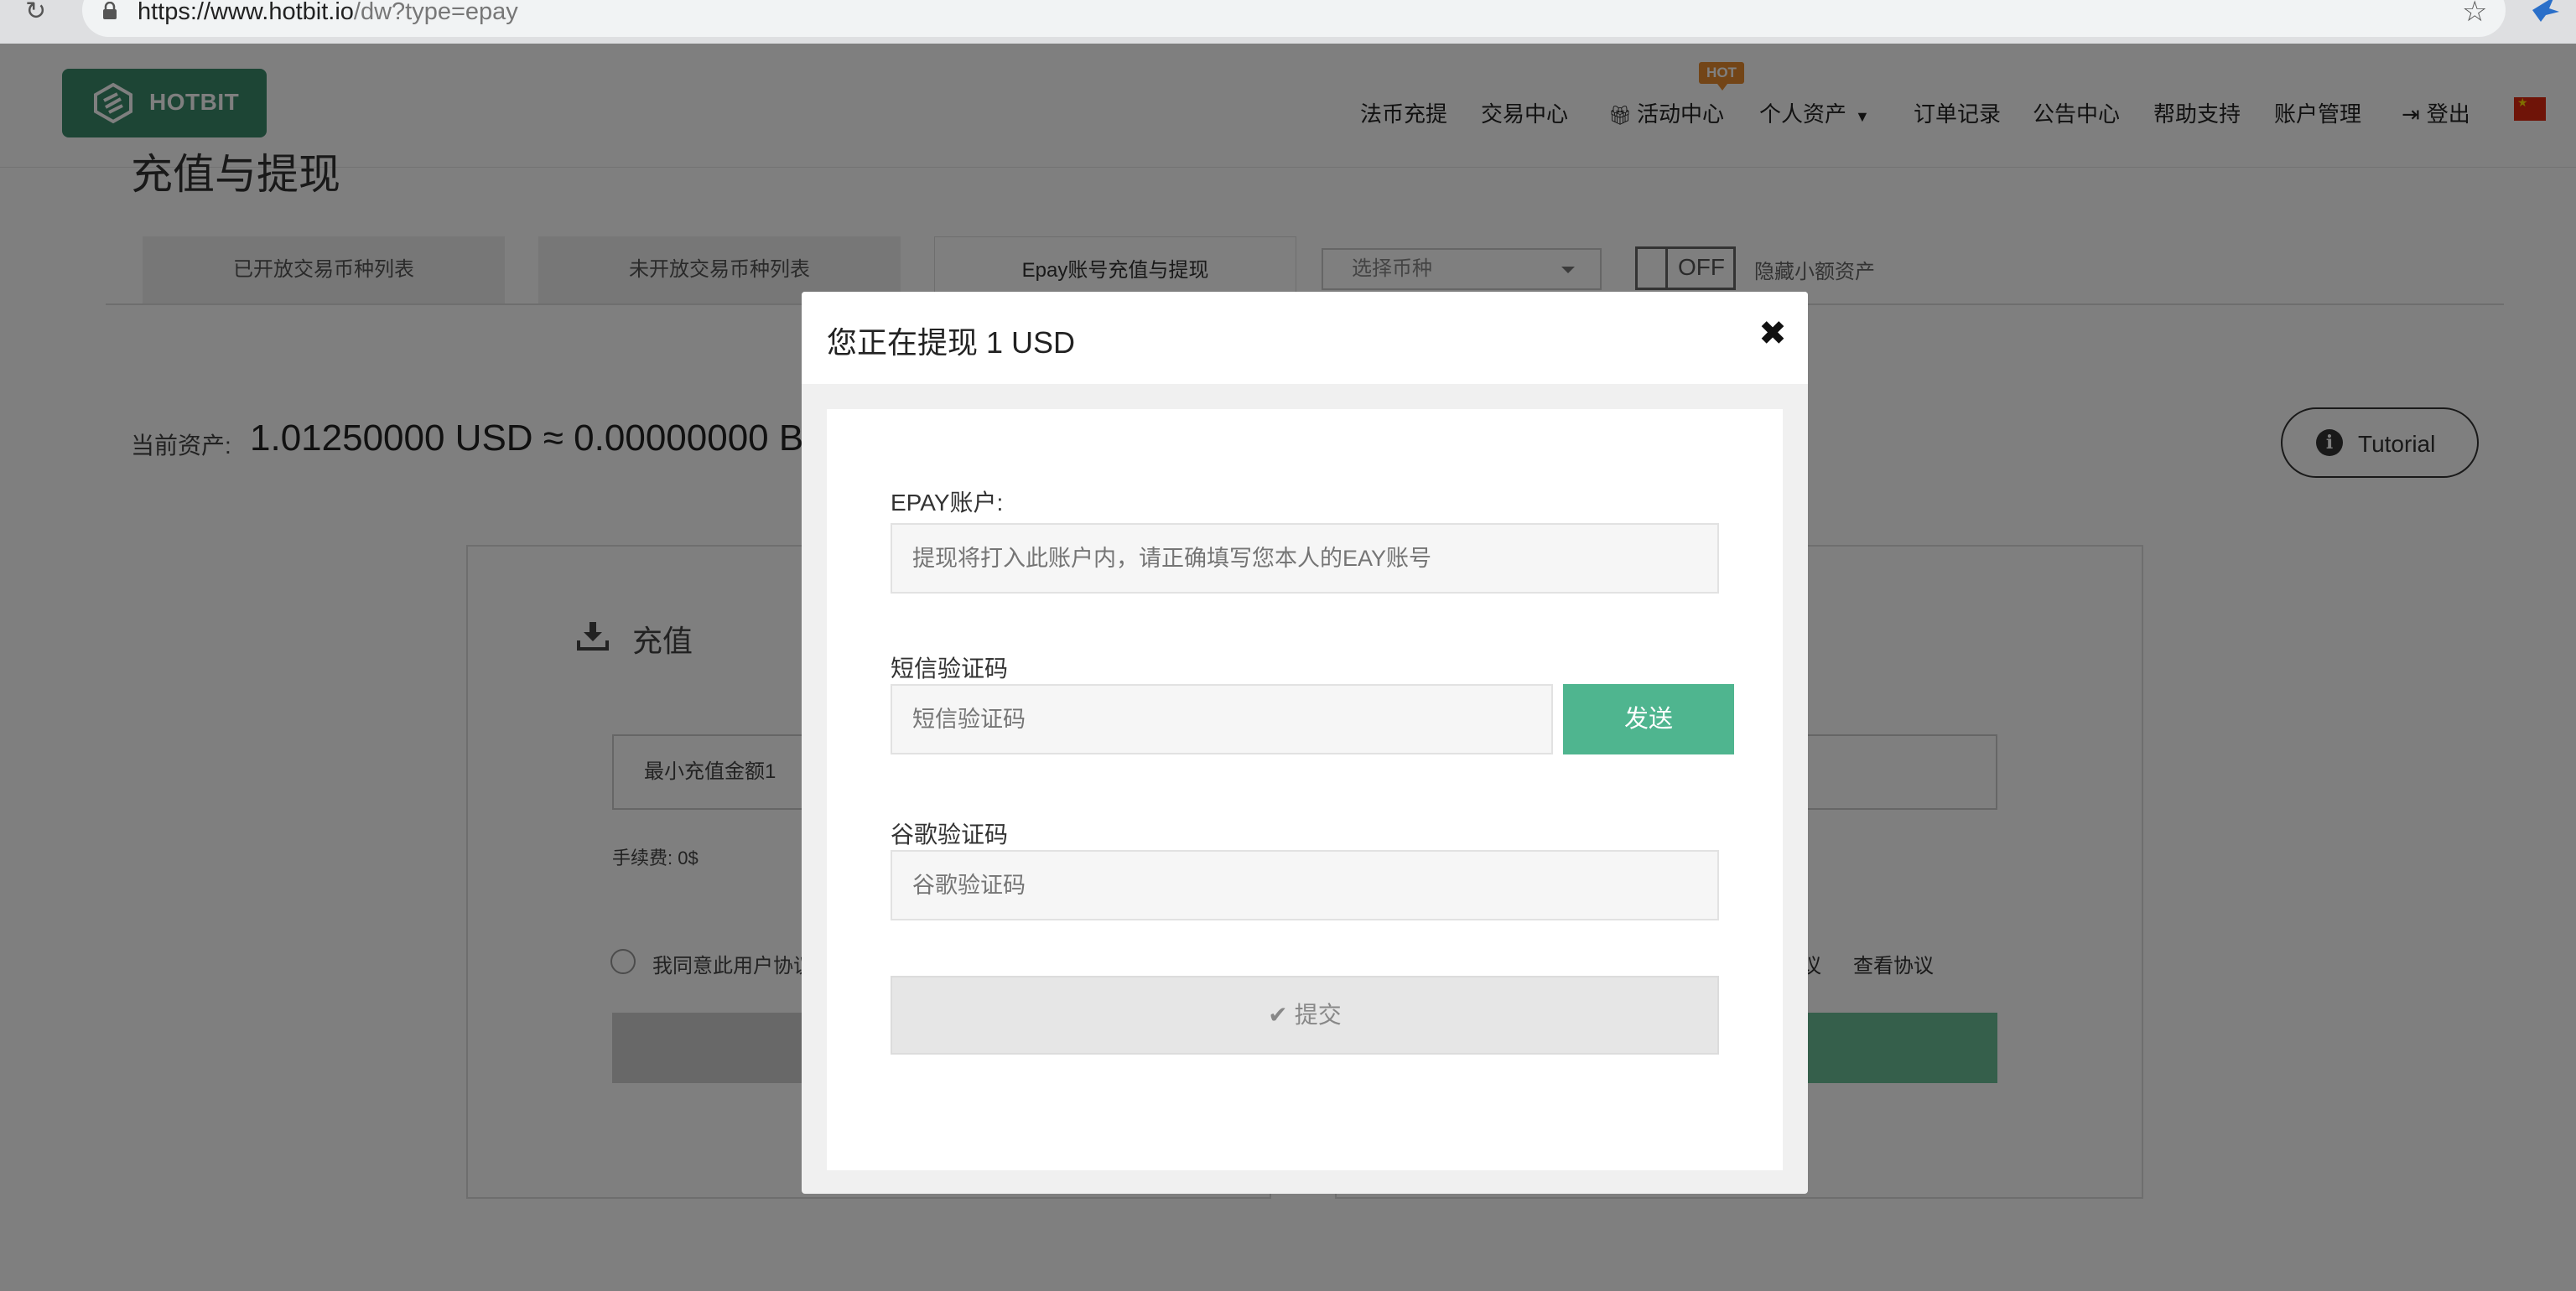 This screenshot has height=1291, width=2576. I want to click on lock-icon, so click(110, 10).